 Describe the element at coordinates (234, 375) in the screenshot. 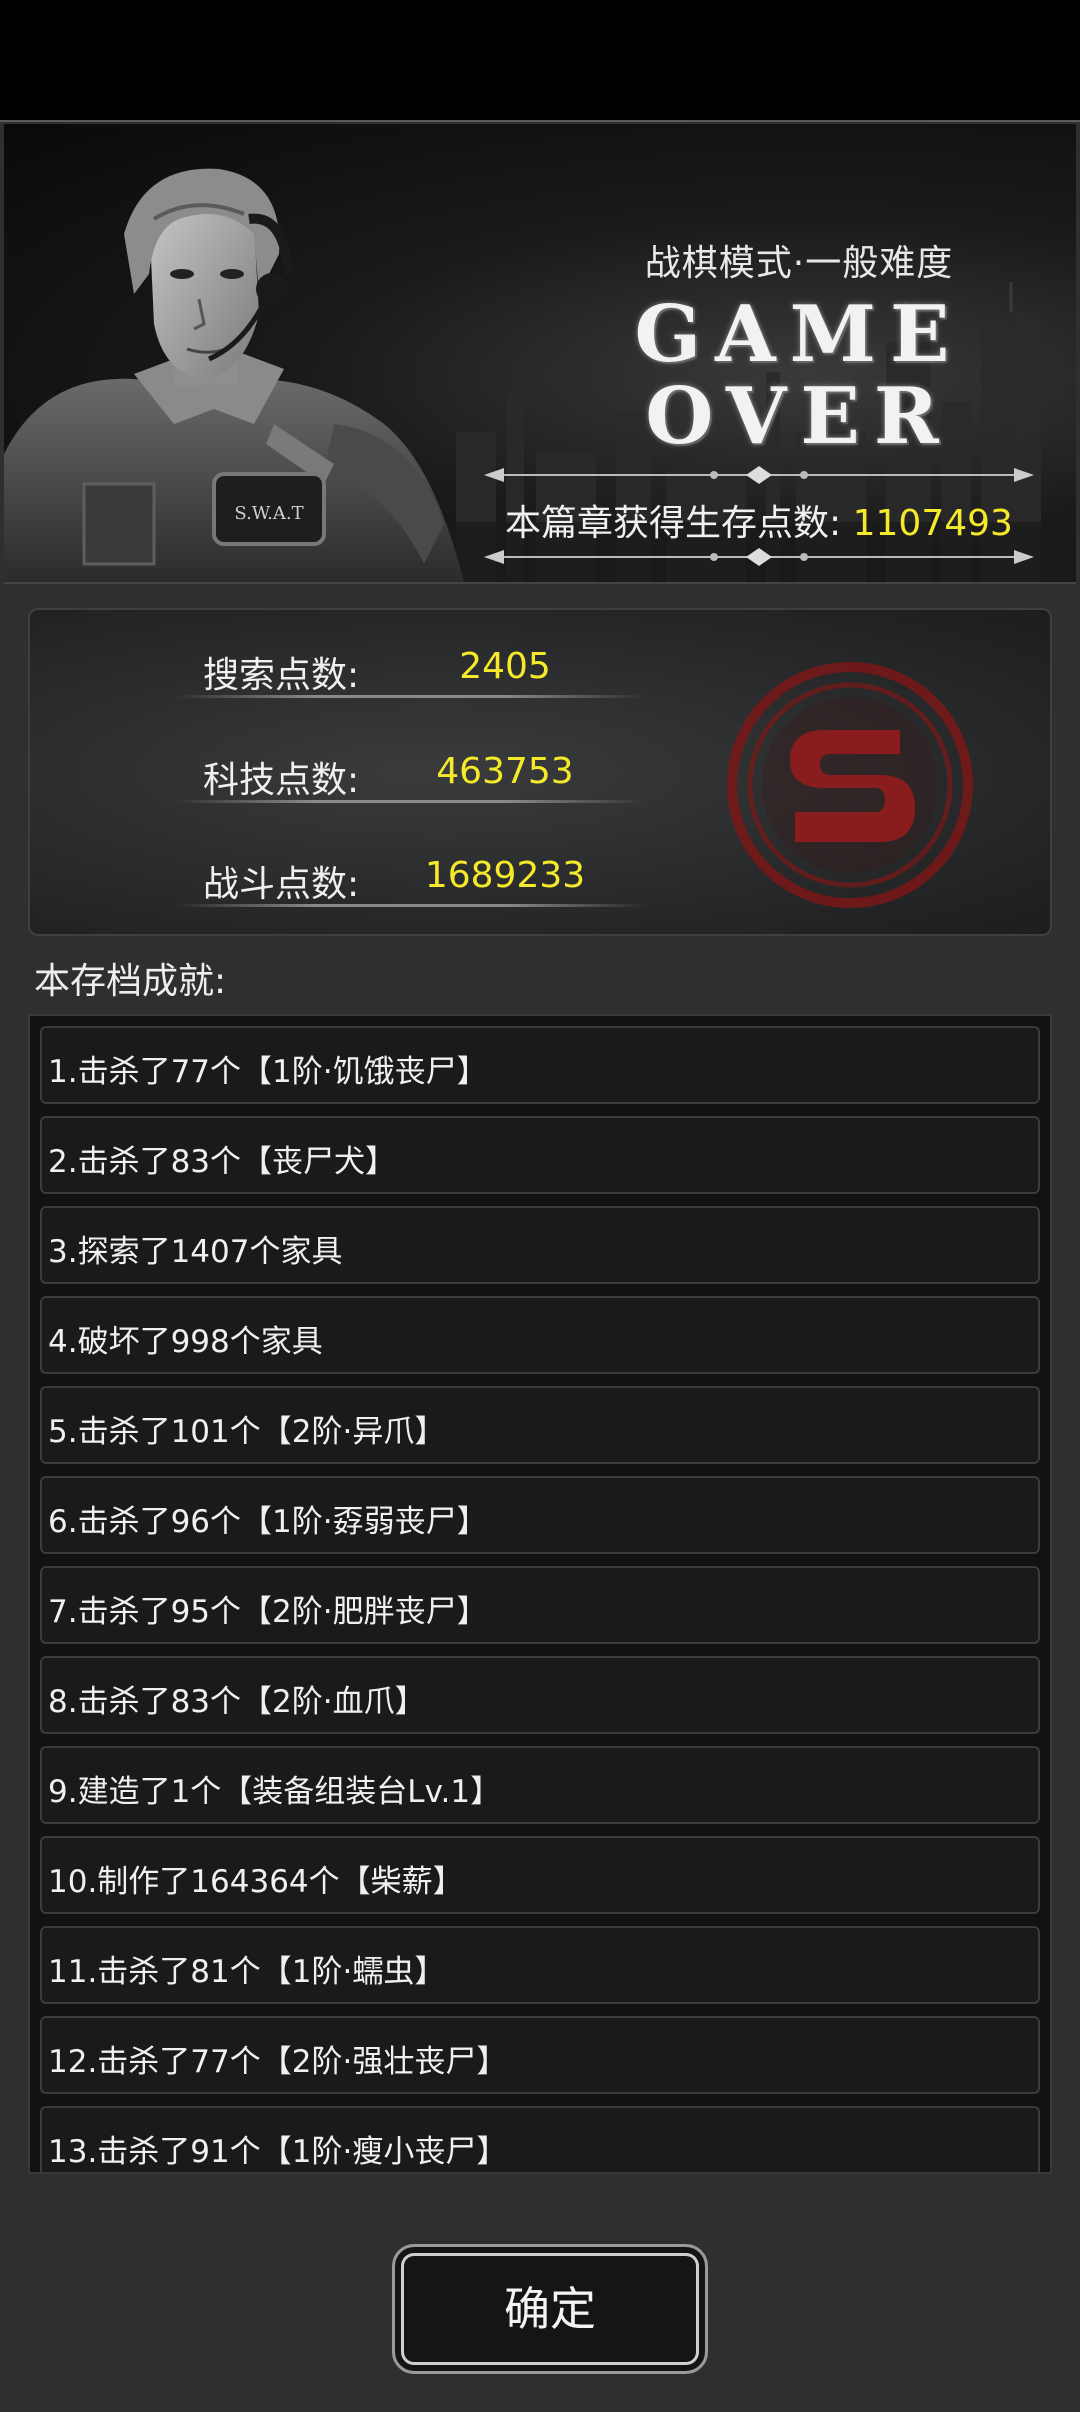

I see `soldier-portrait: S.W.A.T` at that location.